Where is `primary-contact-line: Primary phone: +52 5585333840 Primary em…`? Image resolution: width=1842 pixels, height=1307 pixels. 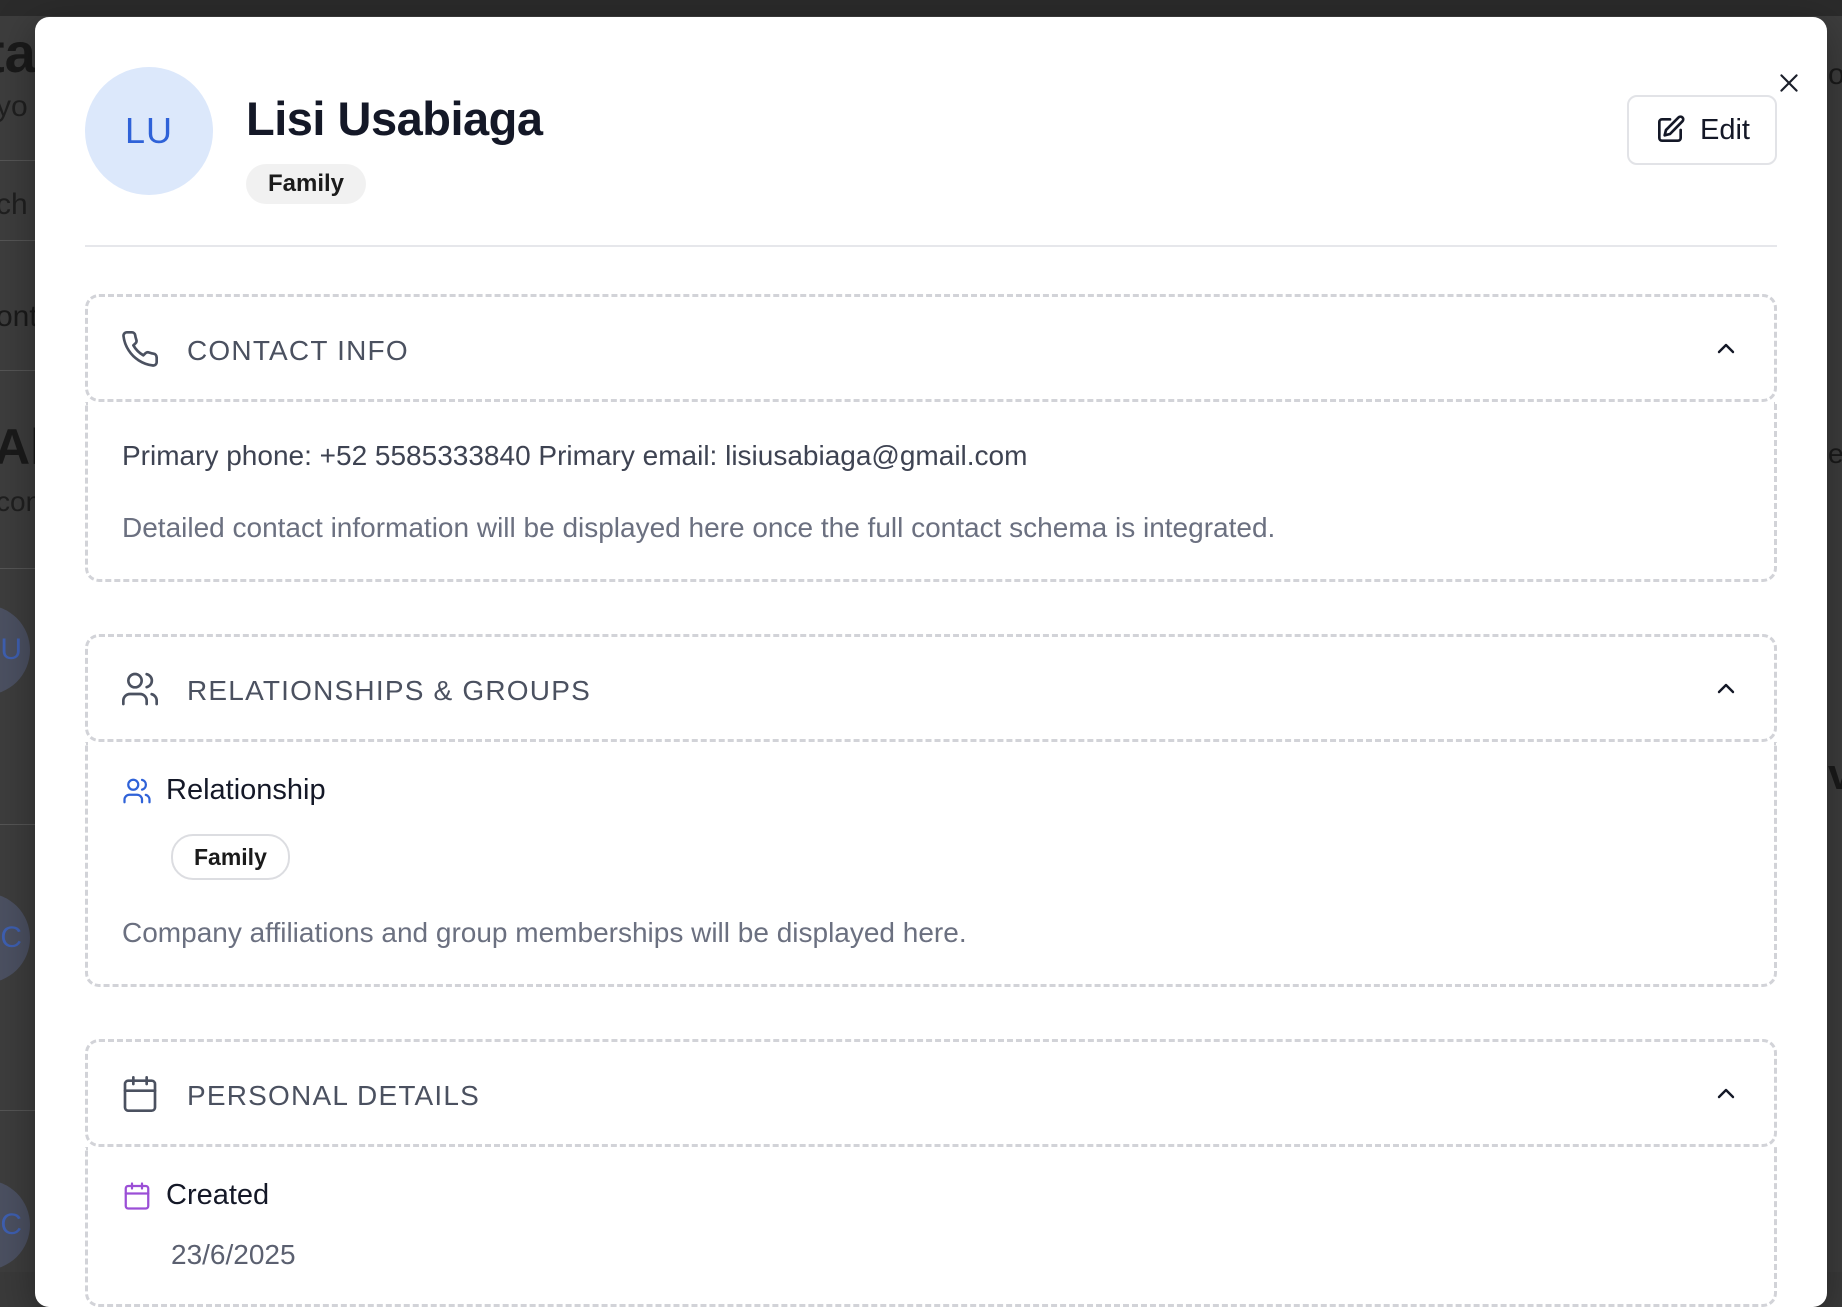 primary-contact-line: Primary phone: +52 5585333840 Primary em… is located at coordinates (575, 455).